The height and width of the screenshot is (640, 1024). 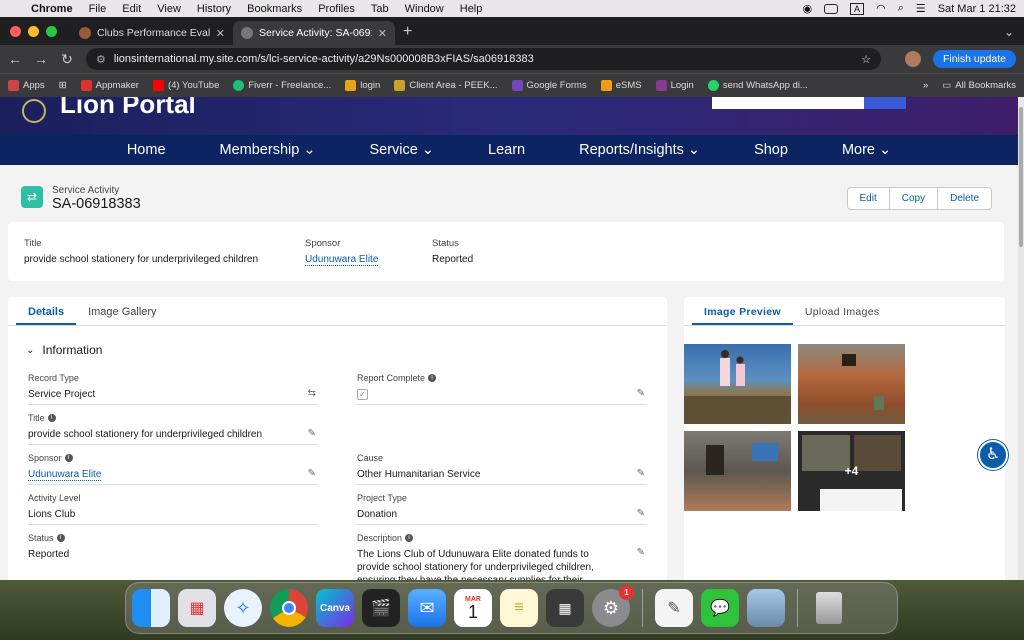 I want to click on system-settings-icon: ⚙ 1, so click(x=613, y=606).